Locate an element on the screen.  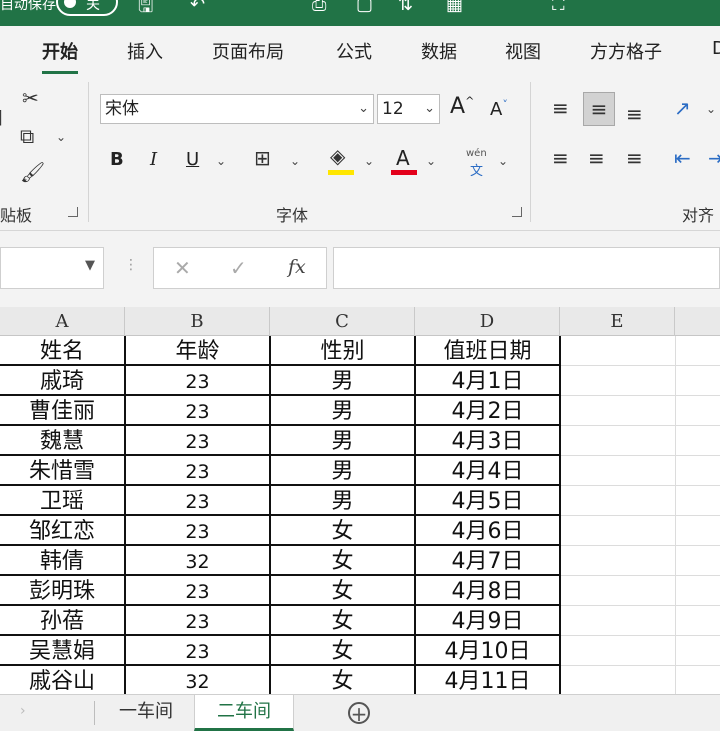
column-header-c: C is located at coordinates (342, 321).